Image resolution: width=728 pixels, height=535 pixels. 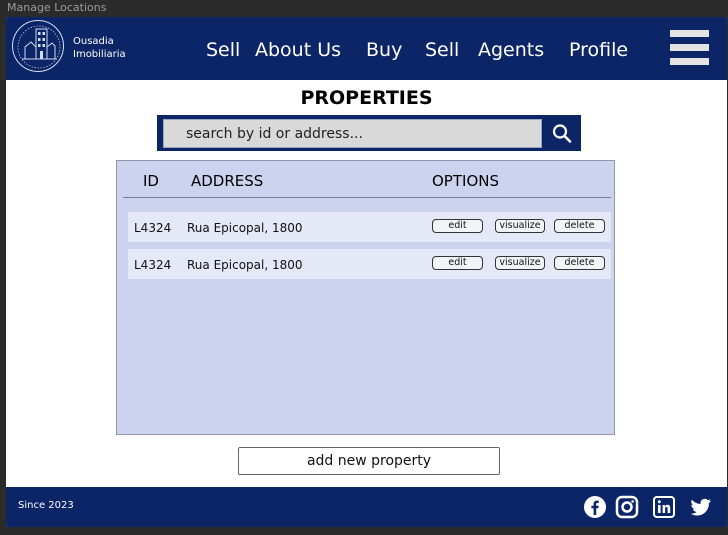 I want to click on brand-name: Ousadia Imobiliaria, so click(x=99, y=48).